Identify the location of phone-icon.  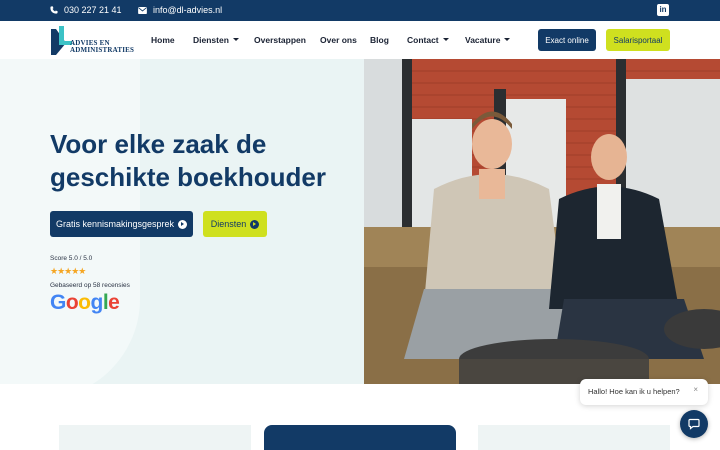
(54, 10).